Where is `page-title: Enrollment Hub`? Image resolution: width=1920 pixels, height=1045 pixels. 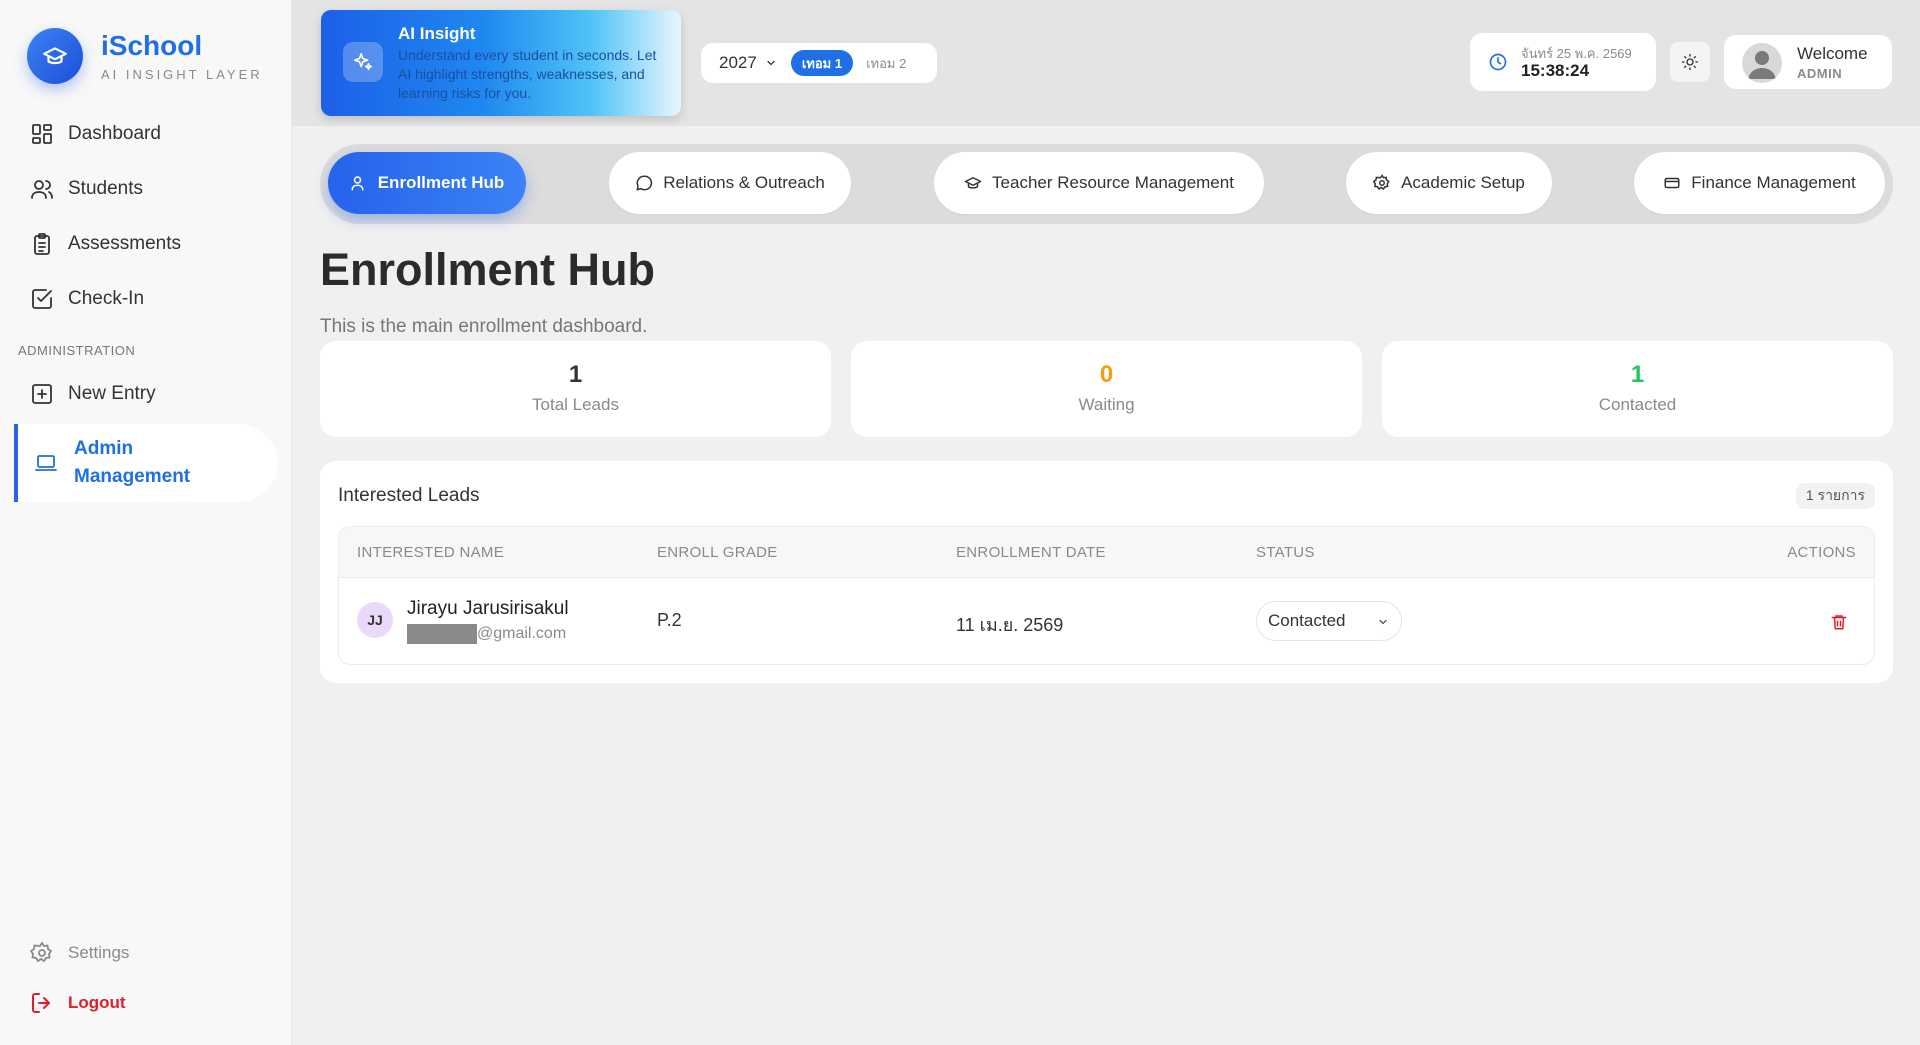
page-title: Enrollment Hub is located at coordinates (487, 269).